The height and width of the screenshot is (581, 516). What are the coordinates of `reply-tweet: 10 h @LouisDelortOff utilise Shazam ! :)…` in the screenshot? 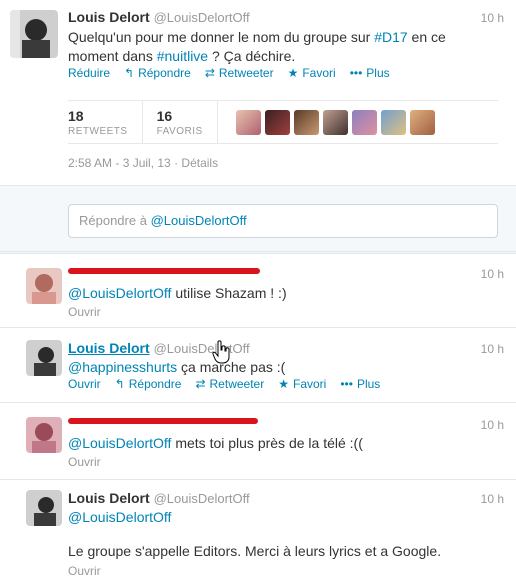 It's located at (258, 290).